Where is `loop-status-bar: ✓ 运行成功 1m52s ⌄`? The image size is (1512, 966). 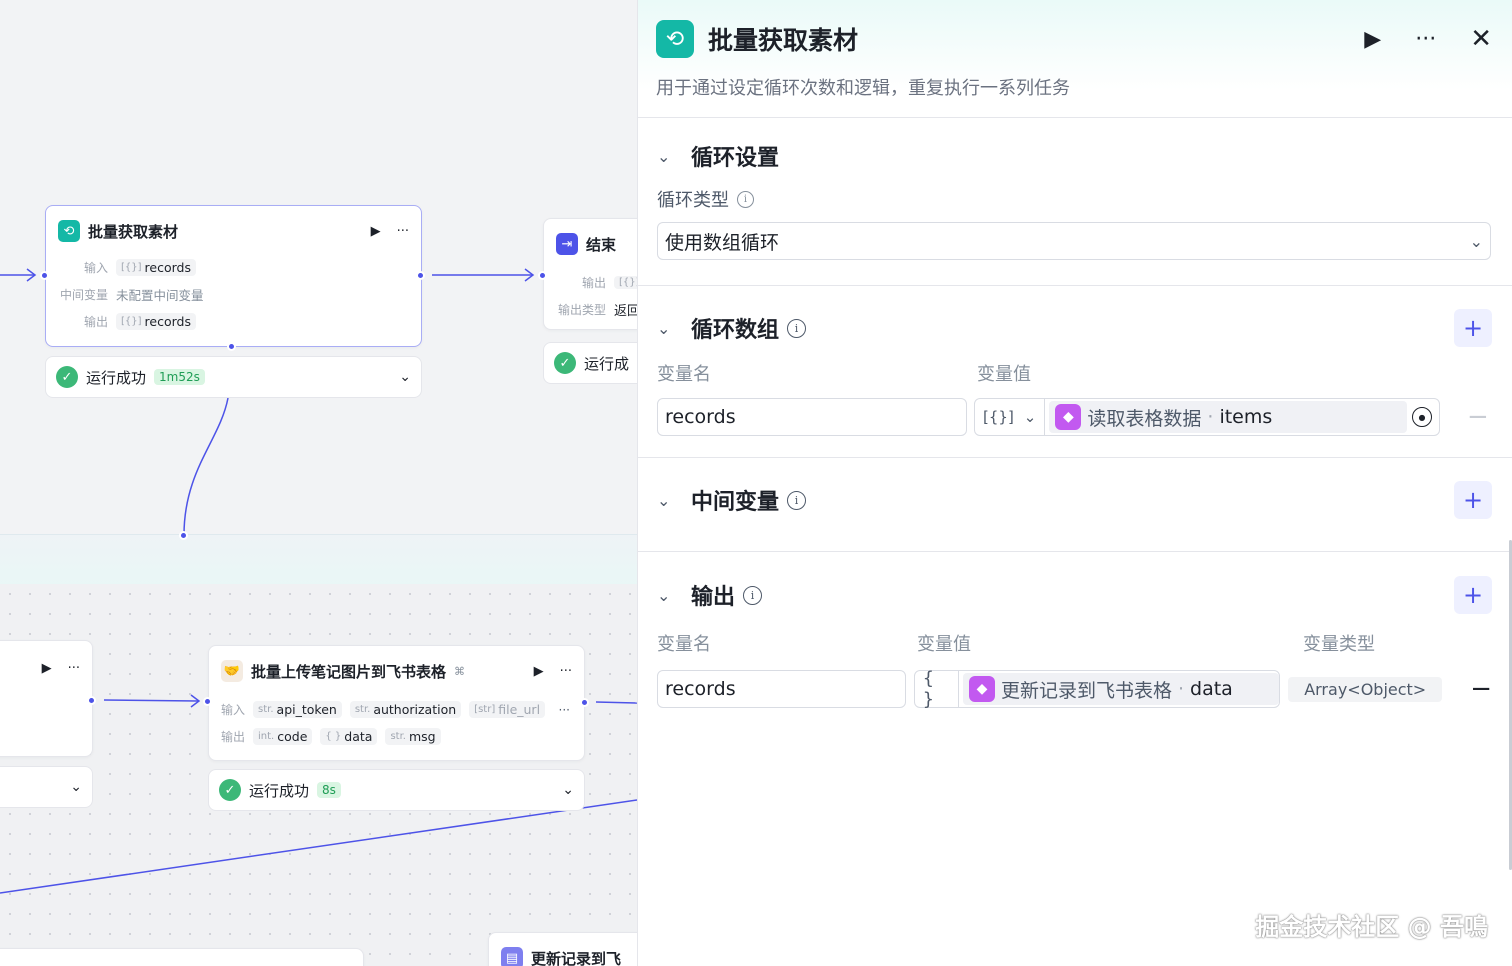
loop-status-bar: ✓ 运行成功 1m52s ⌄ is located at coordinates (233, 377).